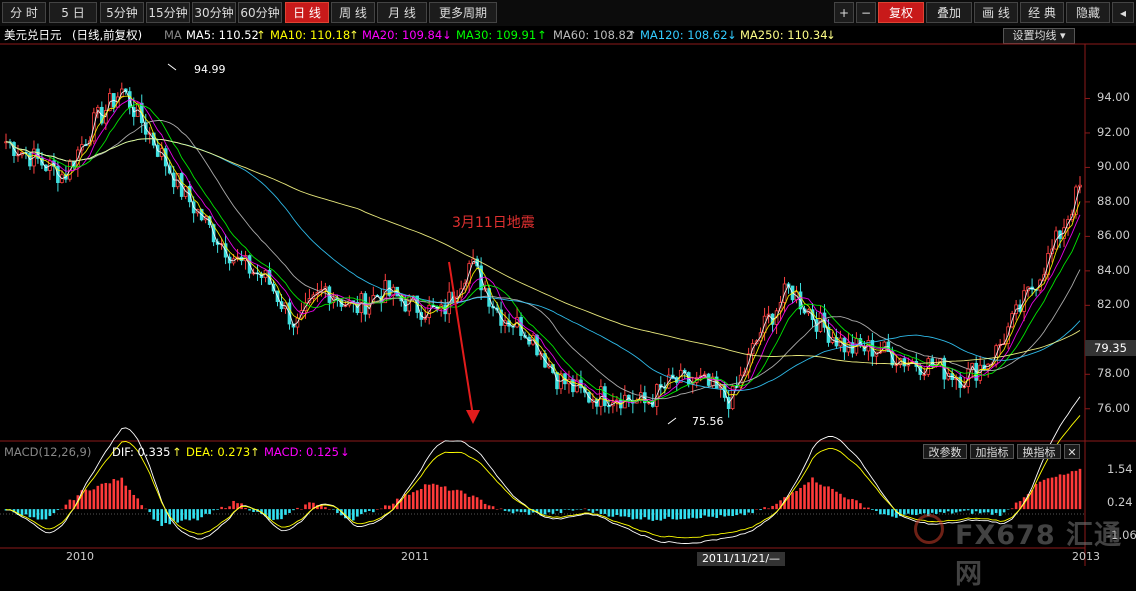  What do you see at coordinates (218, 452) in the screenshot?
I see `dea-value: DEA: 0.273` at bounding box center [218, 452].